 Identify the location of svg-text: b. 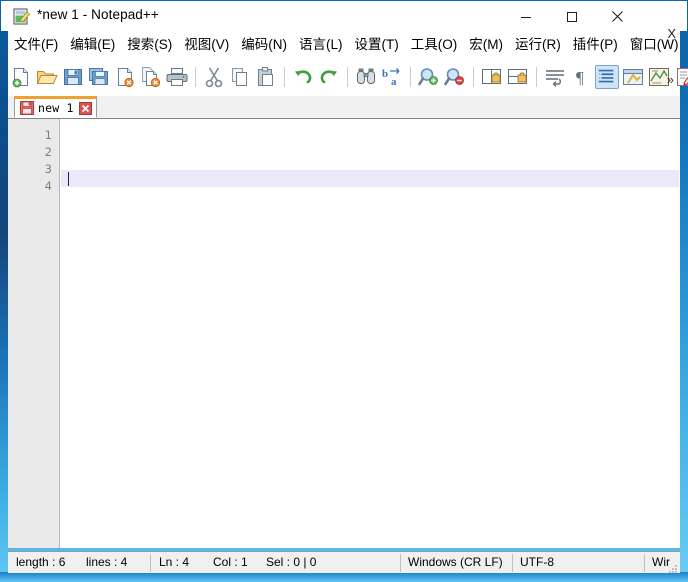
(385, 74).